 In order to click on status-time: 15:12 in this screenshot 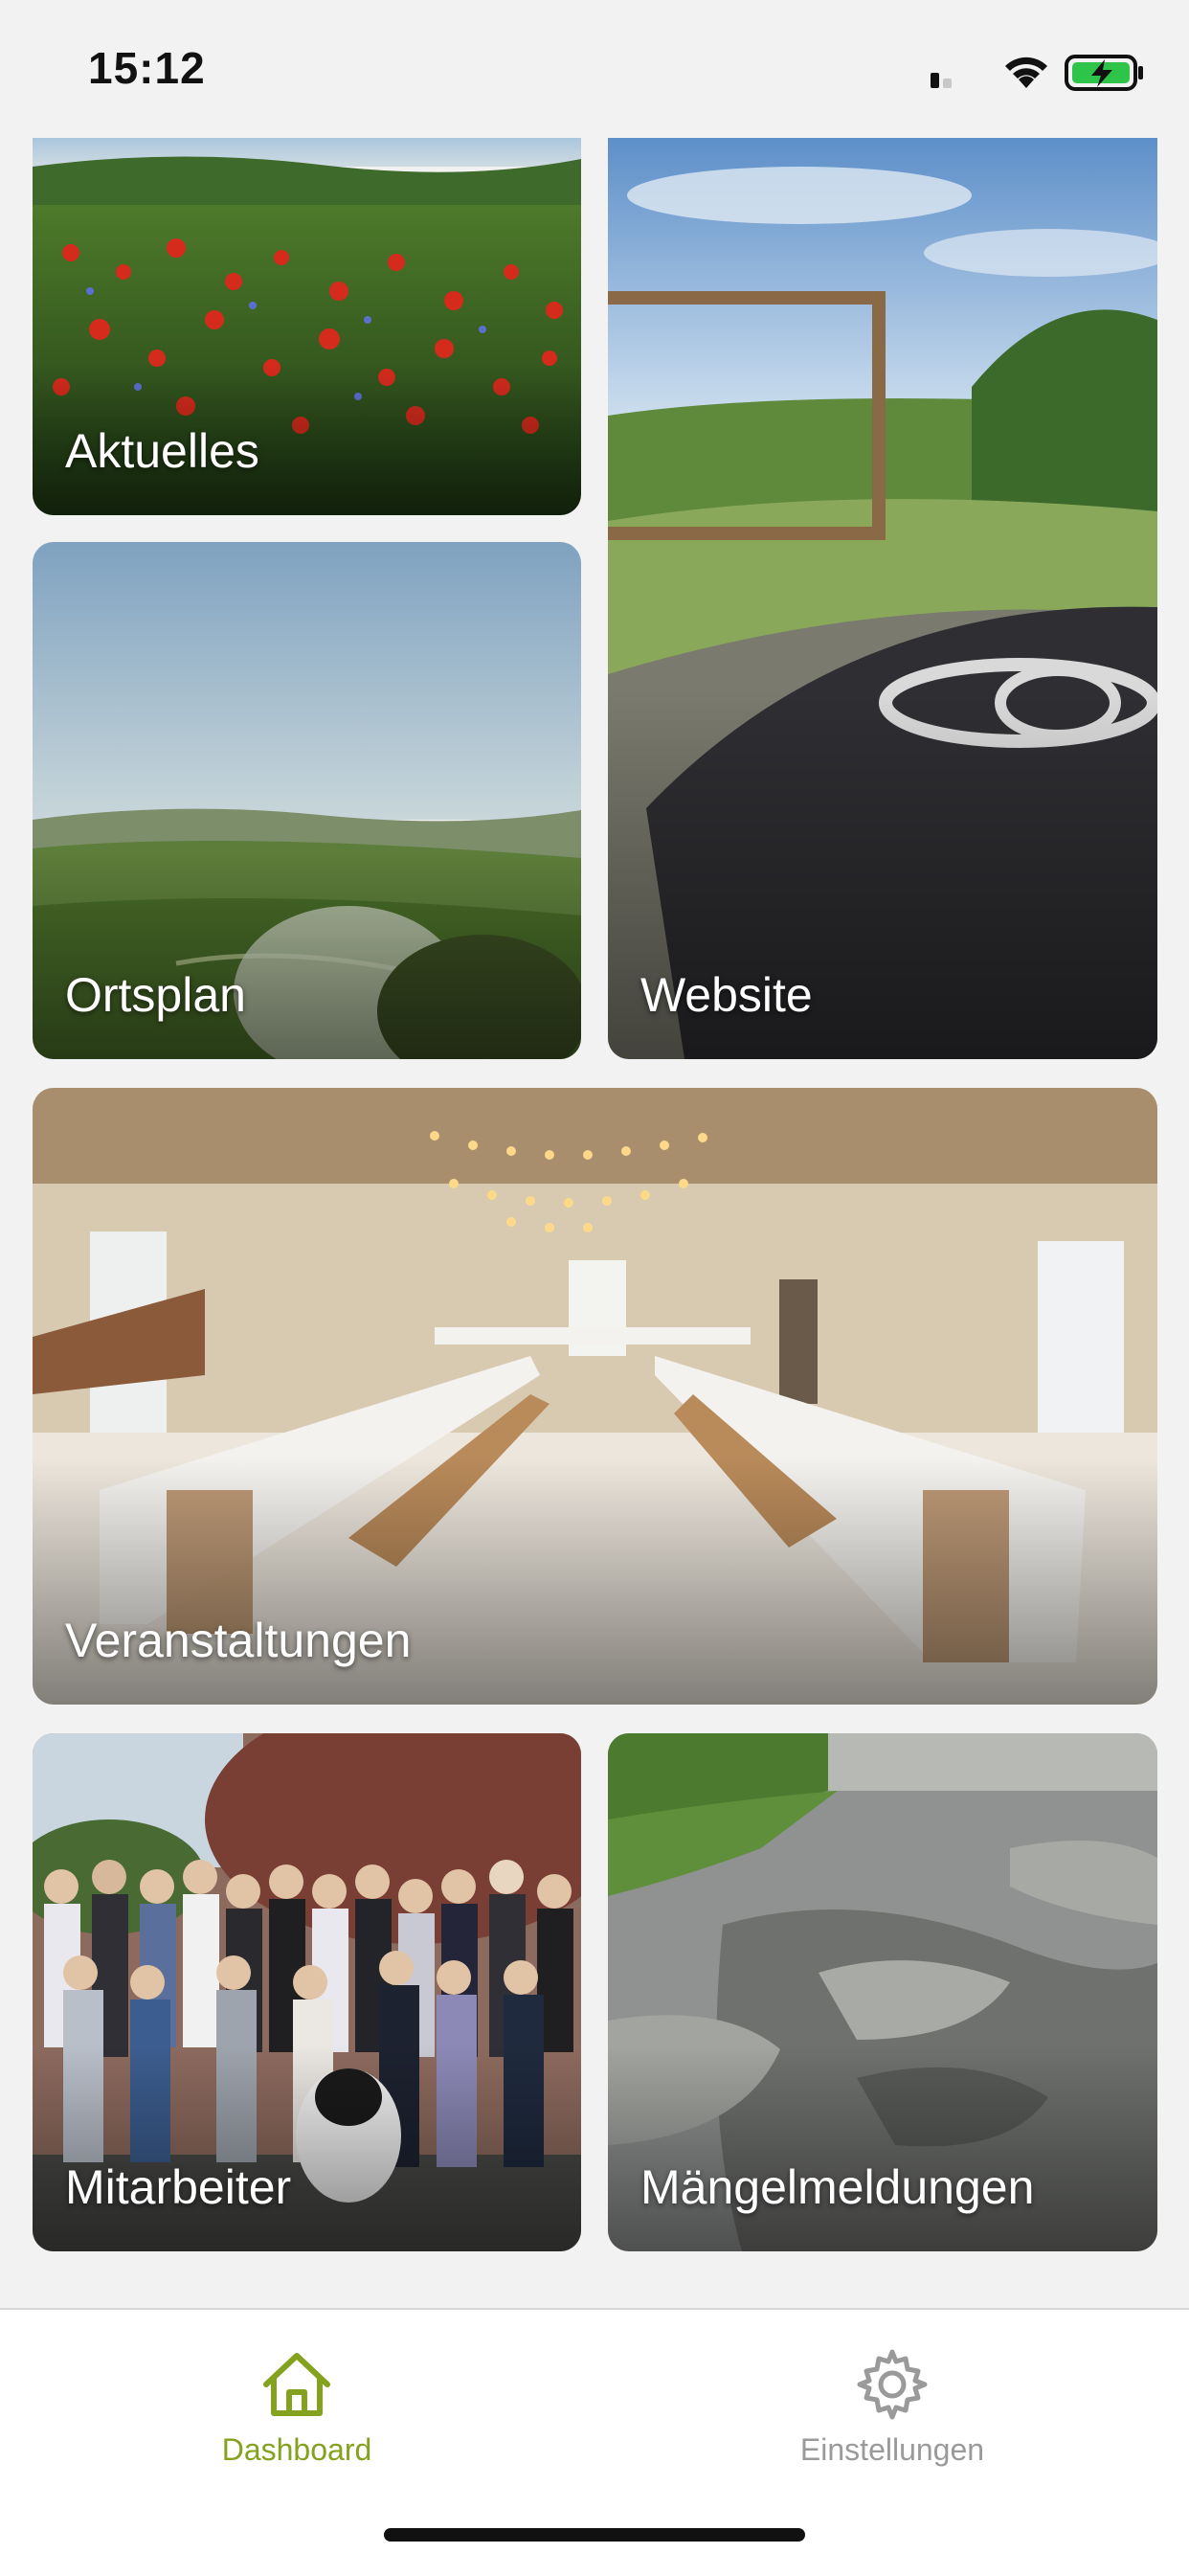, I will do `click(147, 68)`.